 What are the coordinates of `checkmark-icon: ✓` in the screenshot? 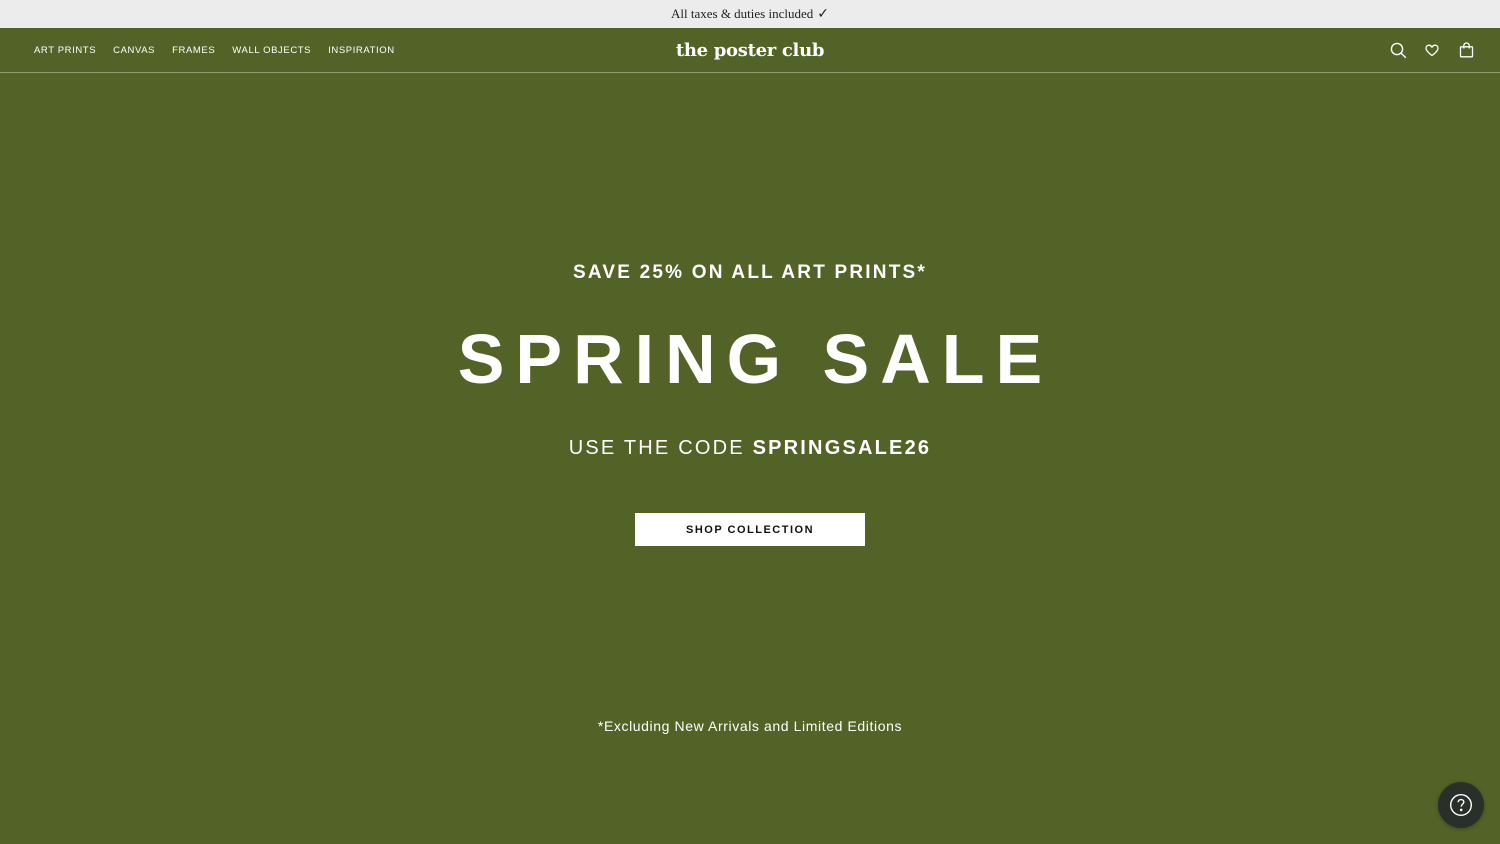 It's located at (823, 14).